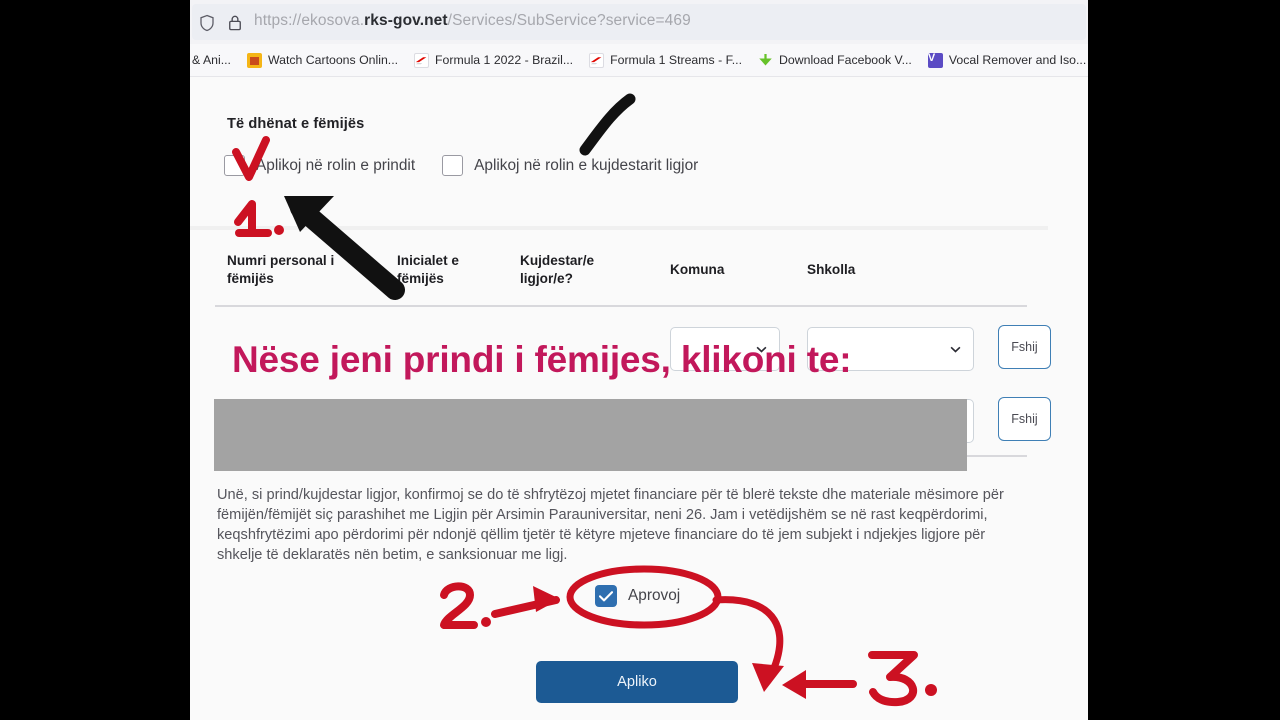 Image resolution: width=1280 pixels, height=720 pixels. Describe the element at coordinates (207, 23) in the screenshot. I see `shield-icon` at that location.